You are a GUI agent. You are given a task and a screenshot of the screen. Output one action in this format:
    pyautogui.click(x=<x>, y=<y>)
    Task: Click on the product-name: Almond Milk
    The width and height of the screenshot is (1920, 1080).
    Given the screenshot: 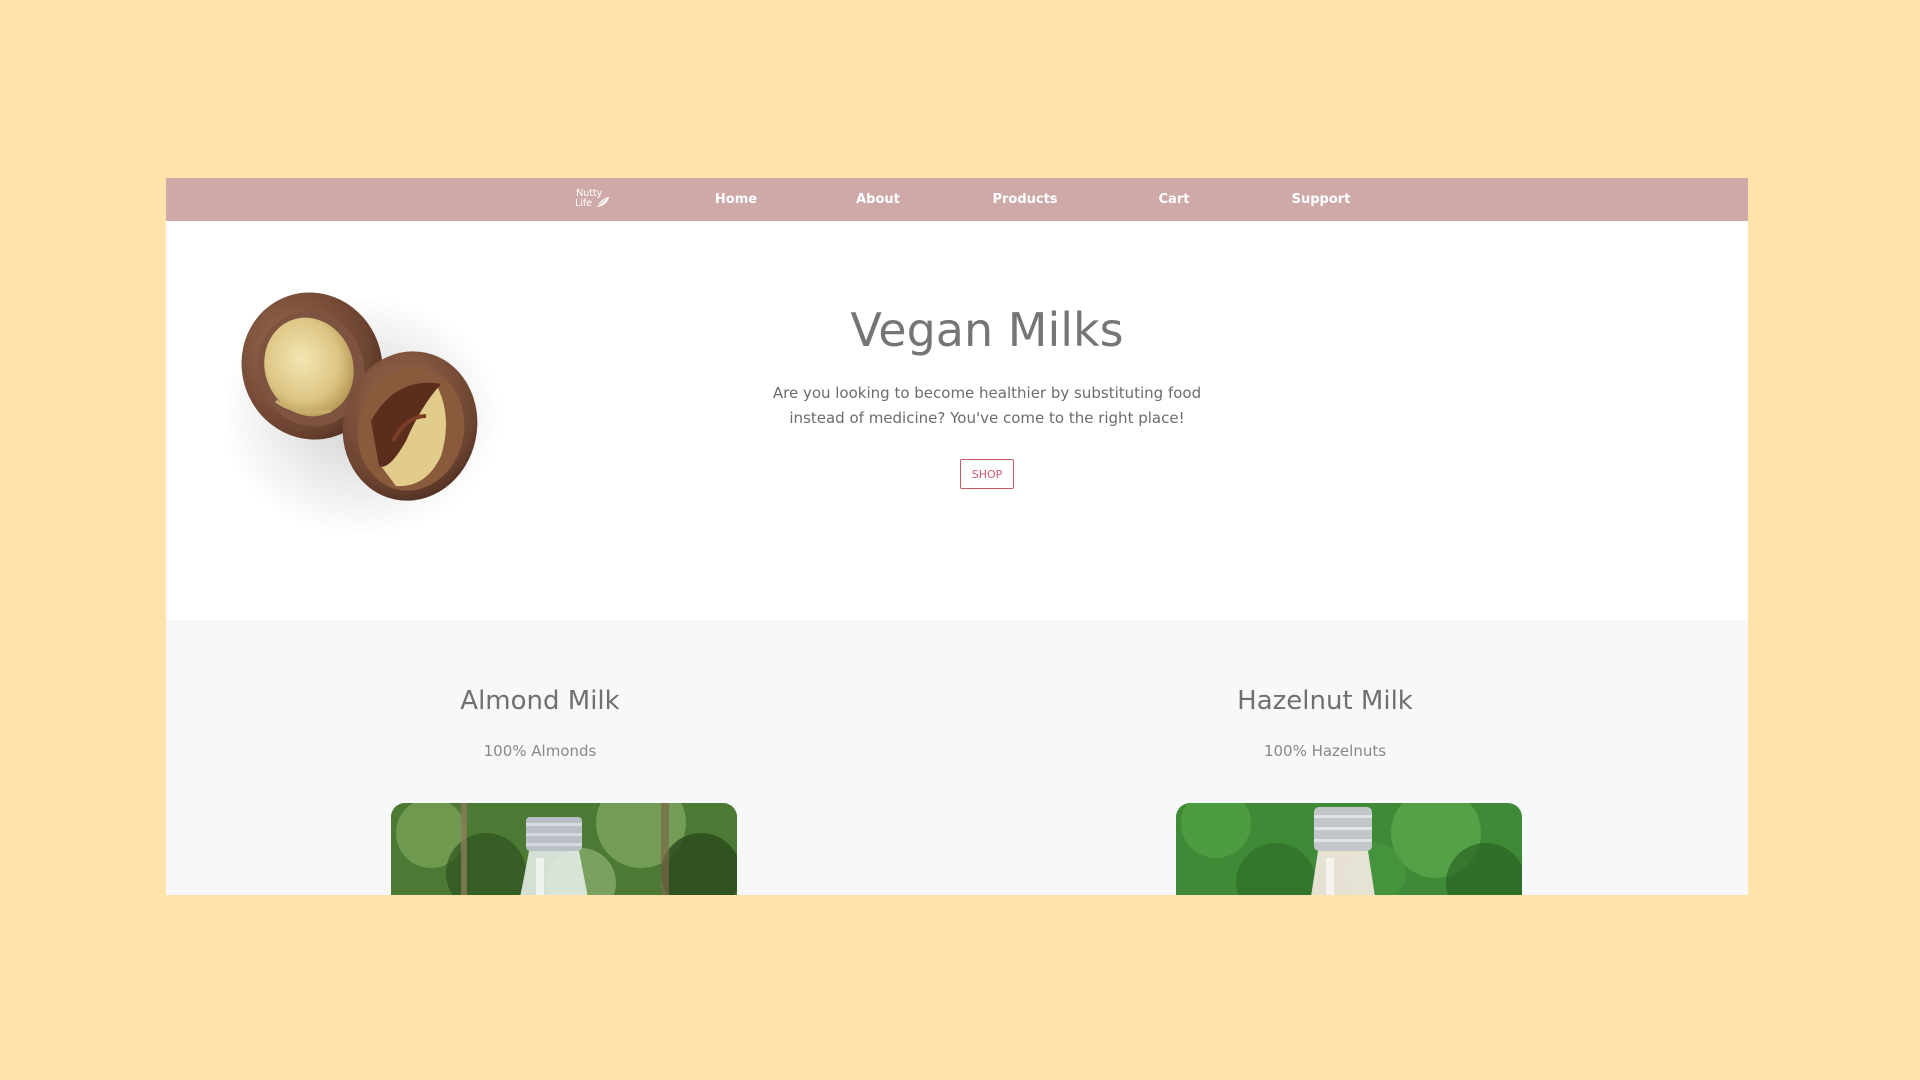 What is the action you would take?
    pyautogui.click(x=540, y=701)
    